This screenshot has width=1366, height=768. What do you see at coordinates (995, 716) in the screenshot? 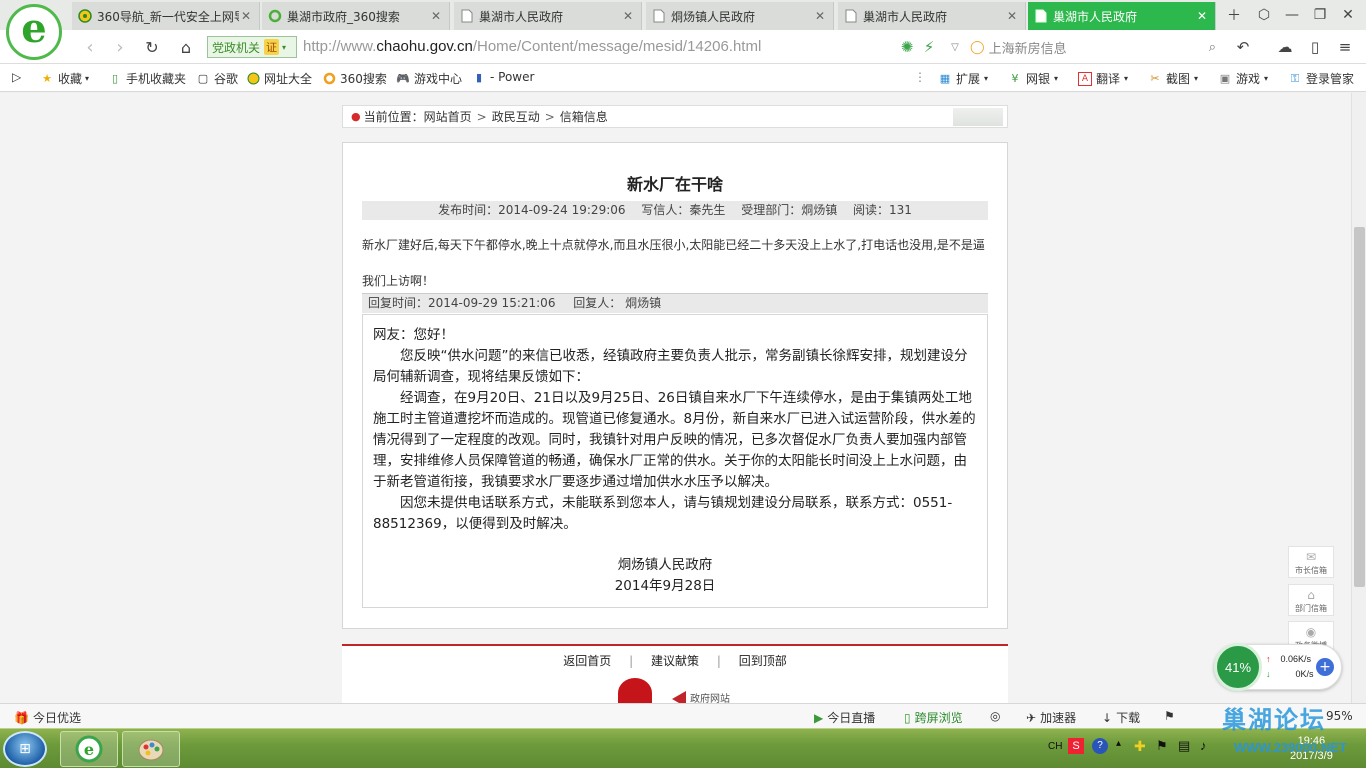
I see `browser-mode-icon: ◎` at bounding box center [995, 716].